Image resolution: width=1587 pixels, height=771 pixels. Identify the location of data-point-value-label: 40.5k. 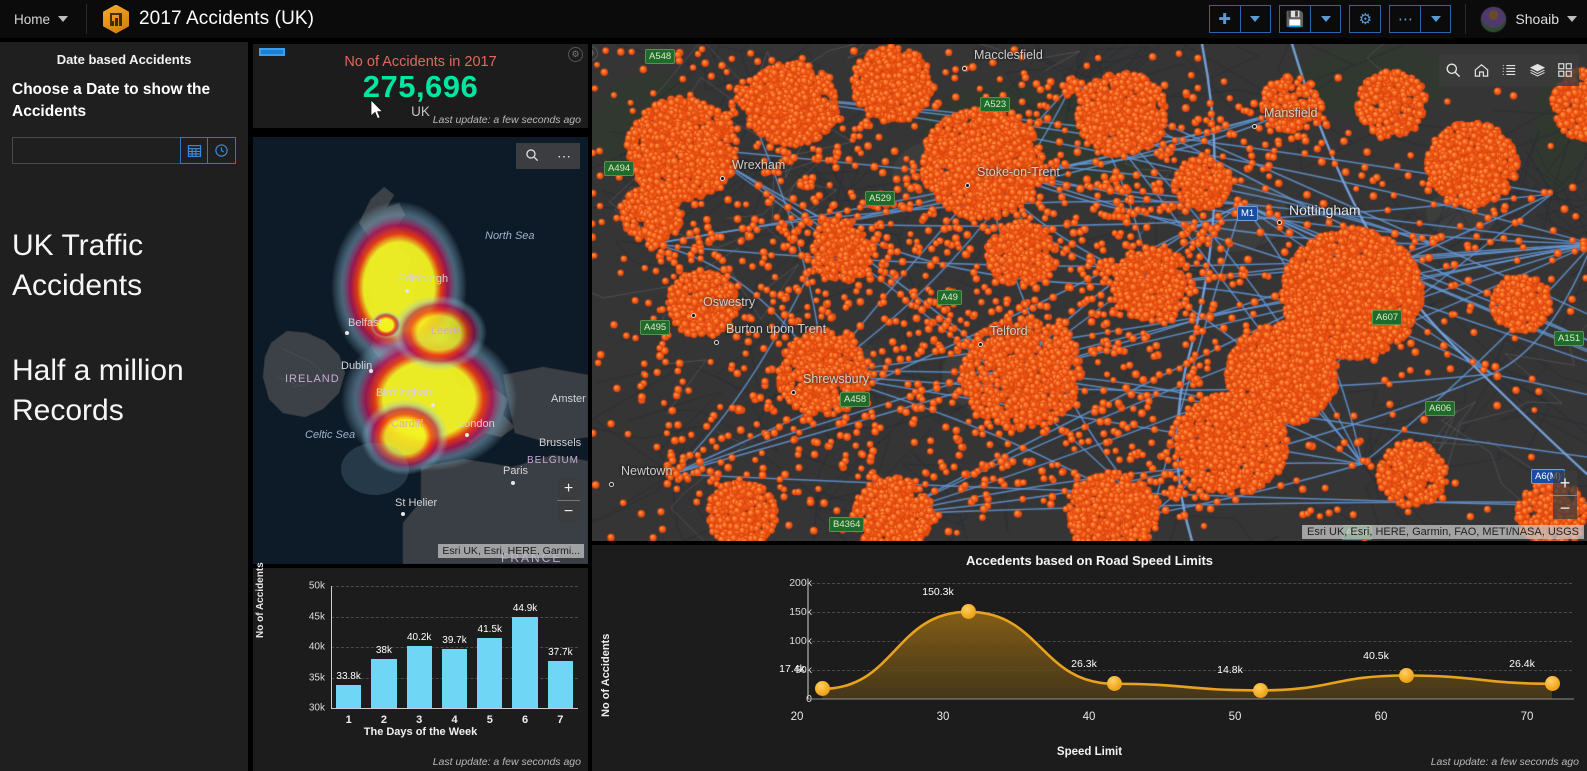
(1376, 655).